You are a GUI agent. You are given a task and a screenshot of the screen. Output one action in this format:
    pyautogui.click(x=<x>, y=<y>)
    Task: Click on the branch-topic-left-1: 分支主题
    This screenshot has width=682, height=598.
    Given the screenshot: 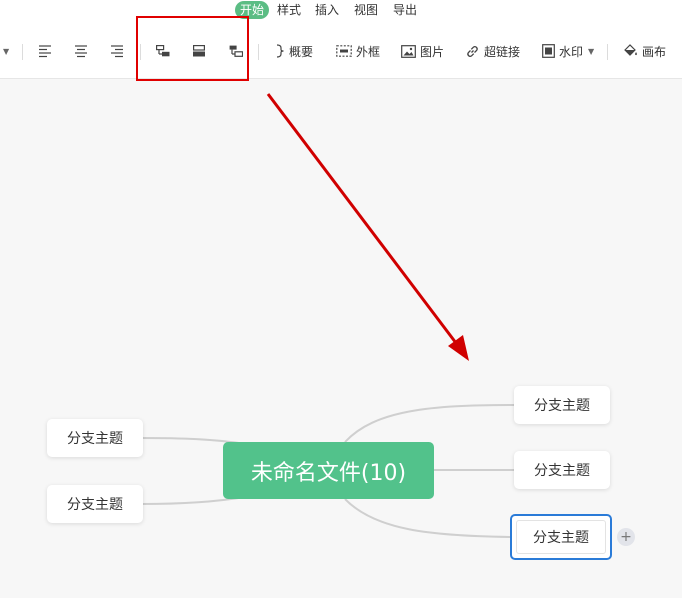 What is the action you would take?
    pyautogui.click(x=95, y=438)
    